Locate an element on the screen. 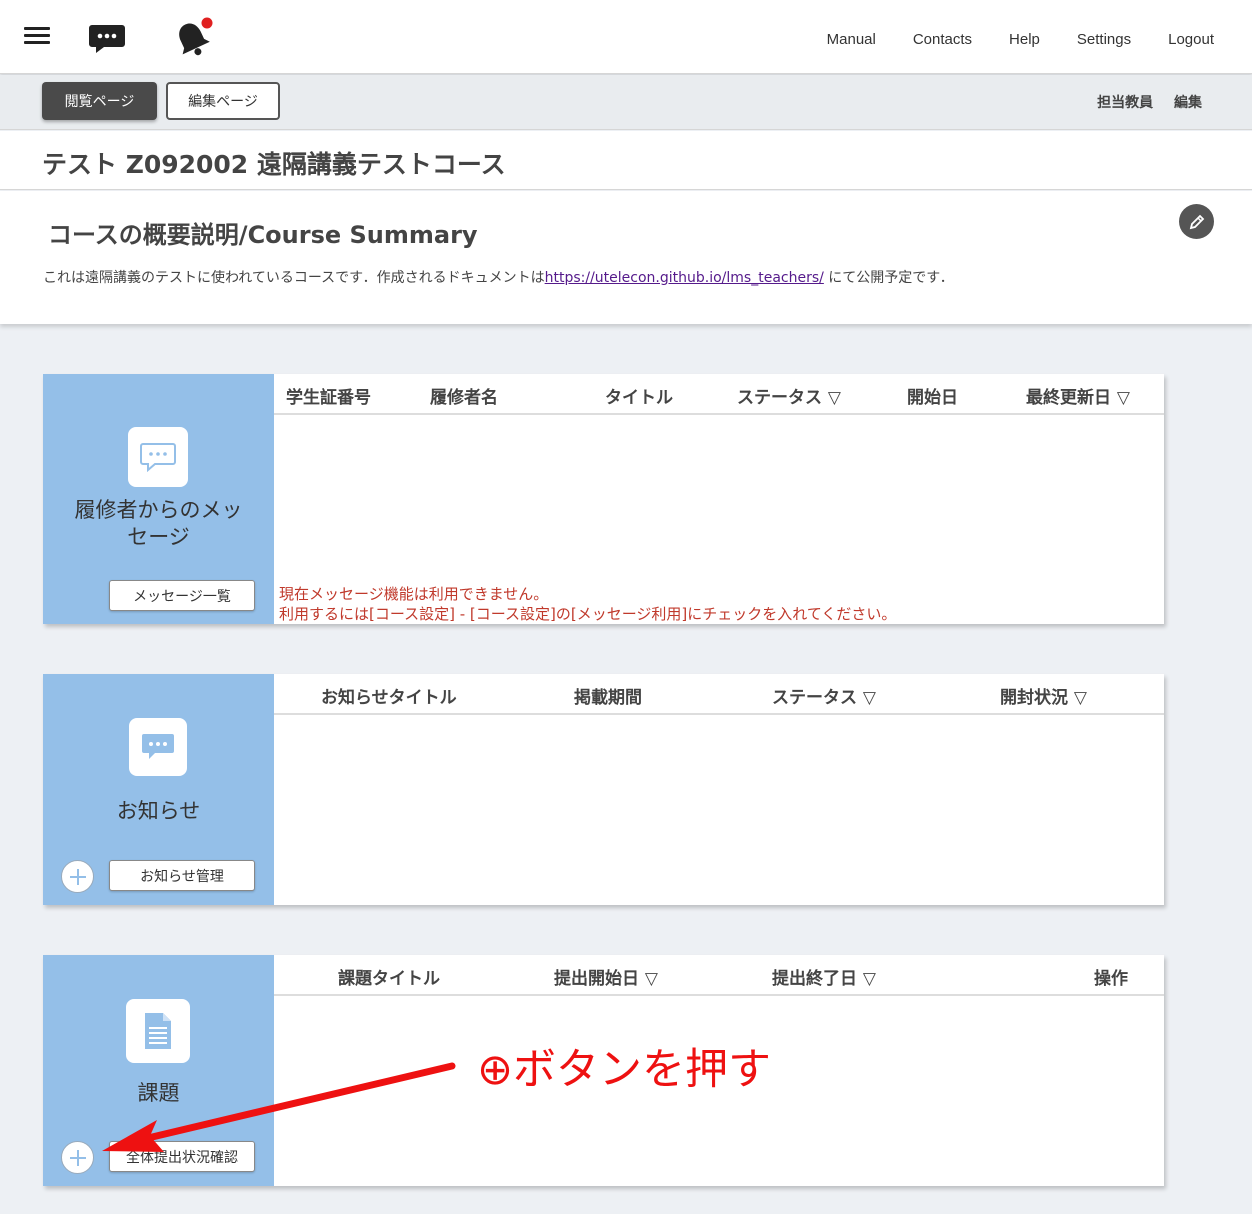 The image size is (1252, 1214). summary-title: コースの概要説明/Course Summary is located at coordinates (263, 235).